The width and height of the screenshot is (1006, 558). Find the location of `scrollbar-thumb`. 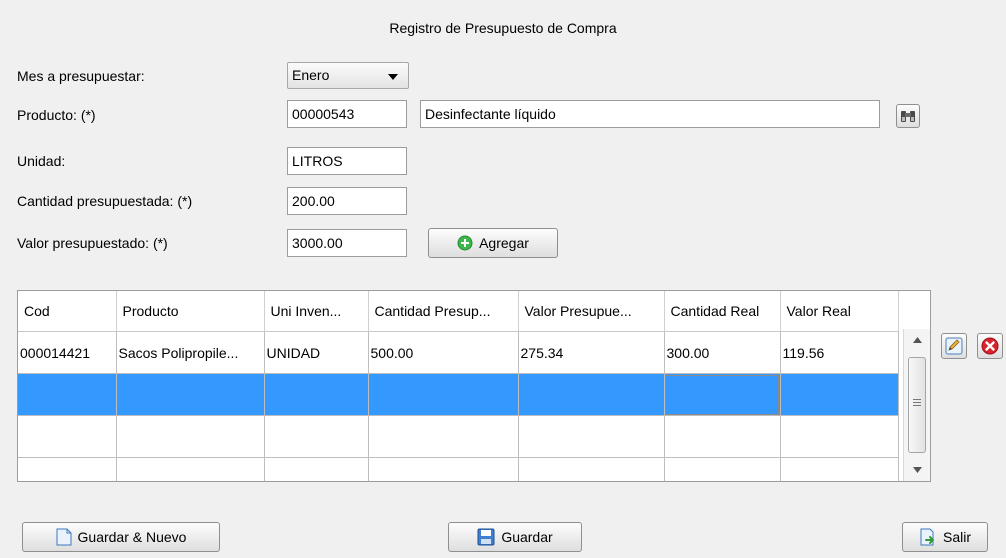

scrollbar-thumb is located at coordinates (917, 405).